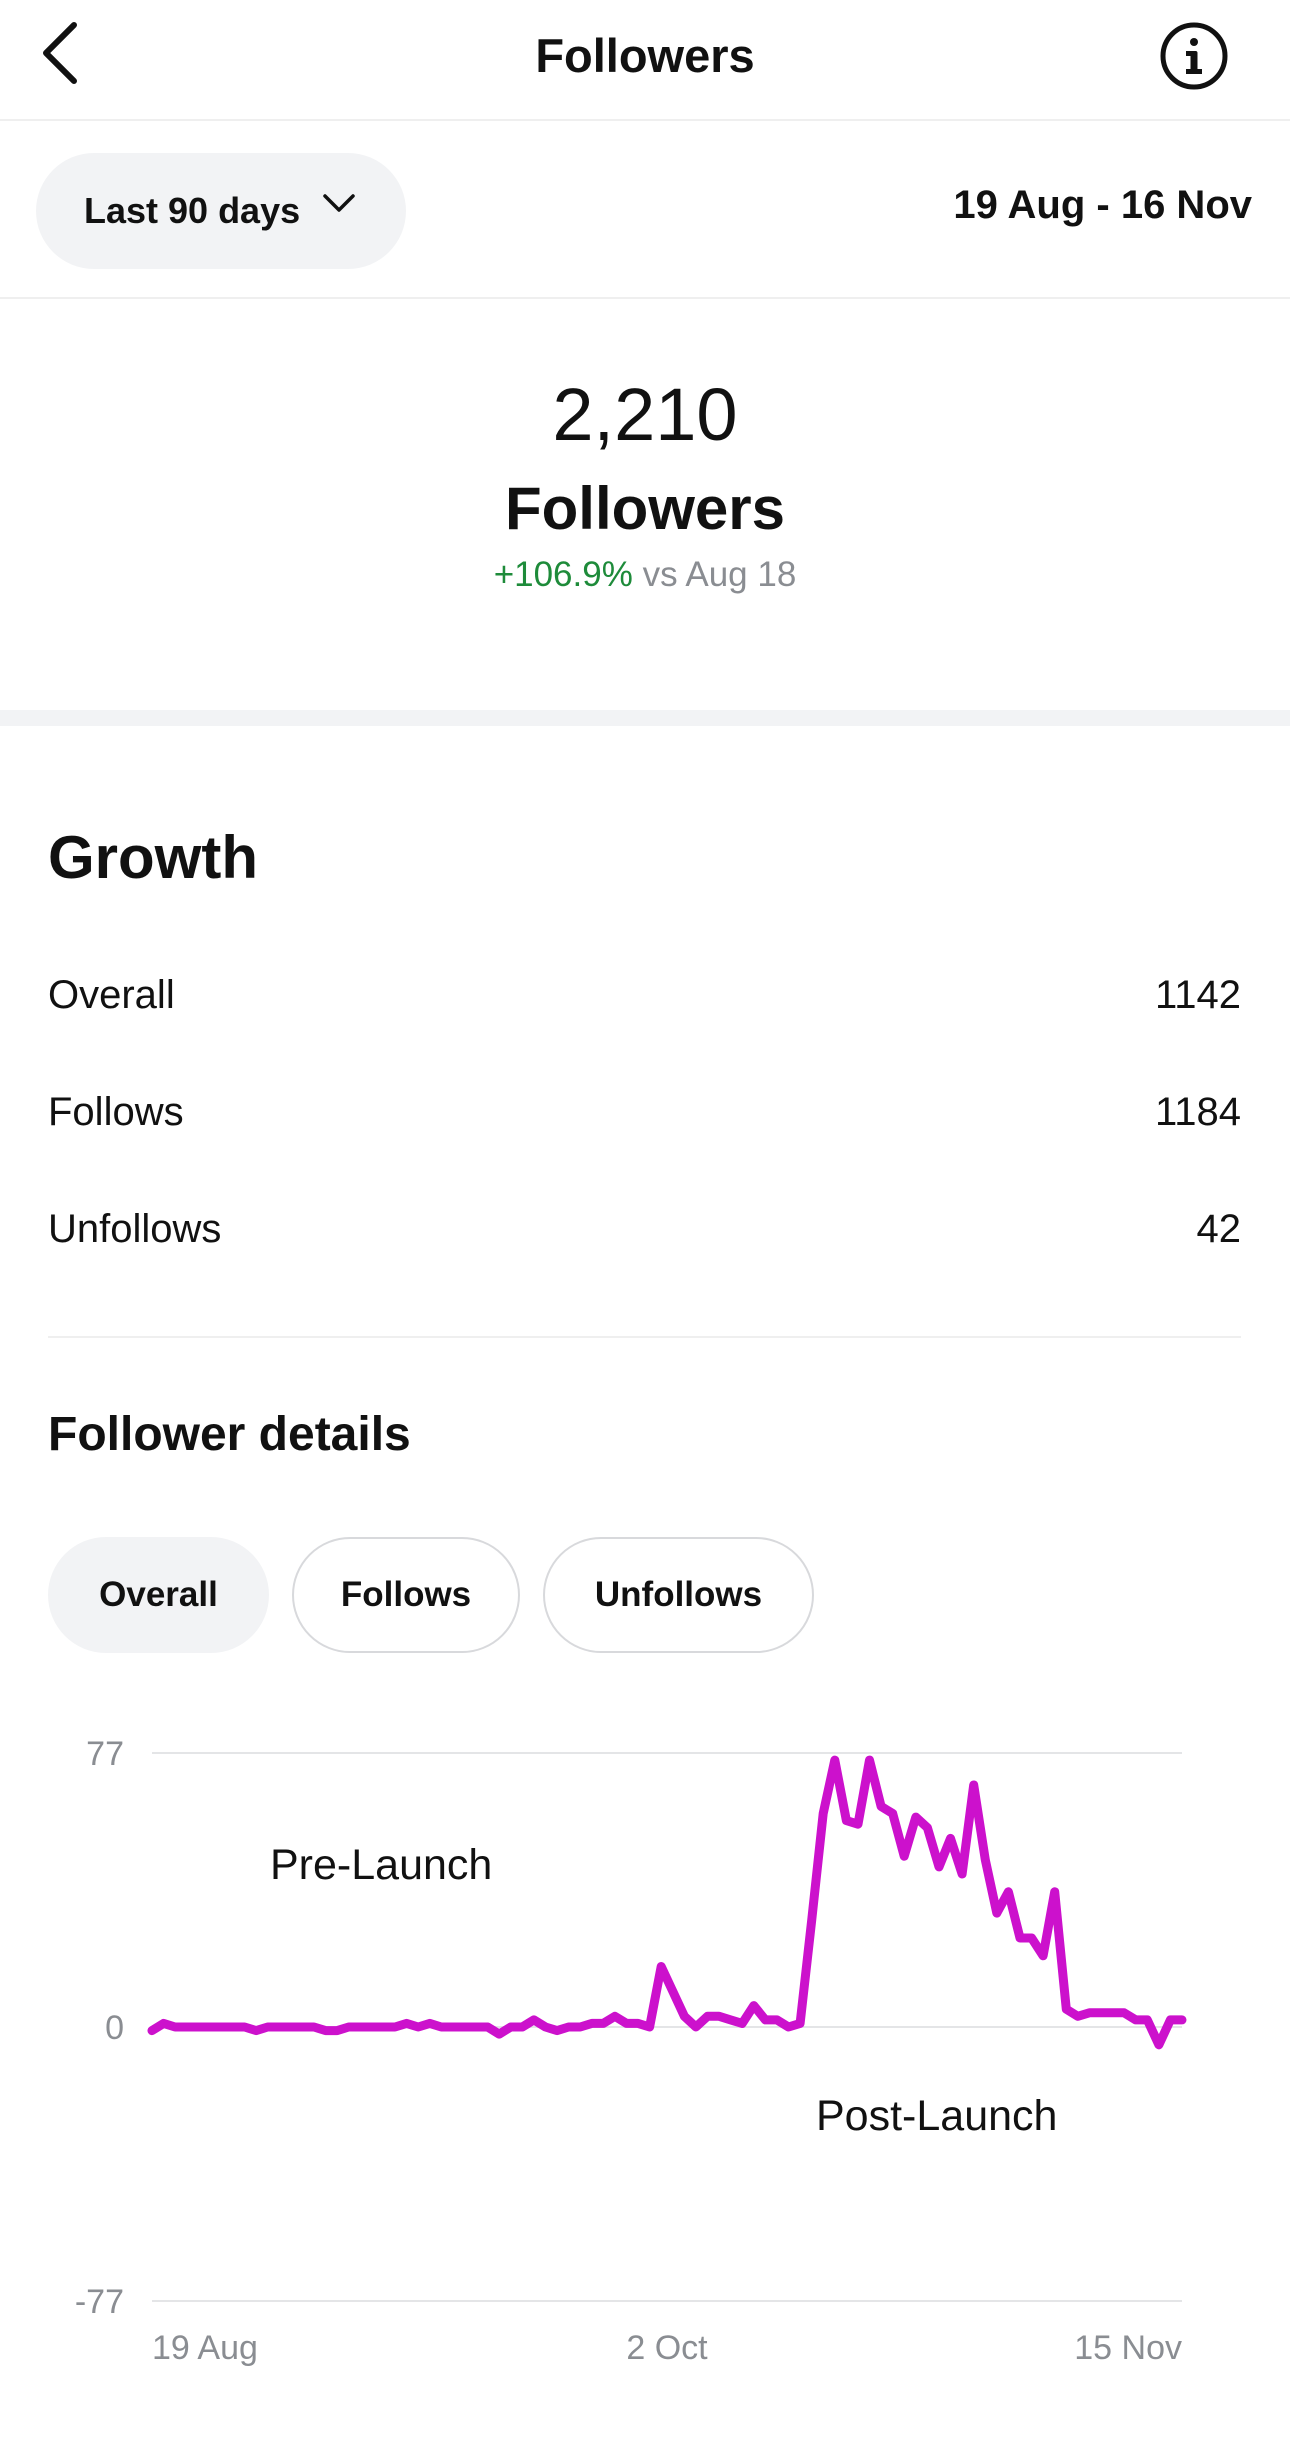 The width and height of the screenshot is (1290, 2459). I want to click on growth-row-value: 1184, so click(1197, 1112).